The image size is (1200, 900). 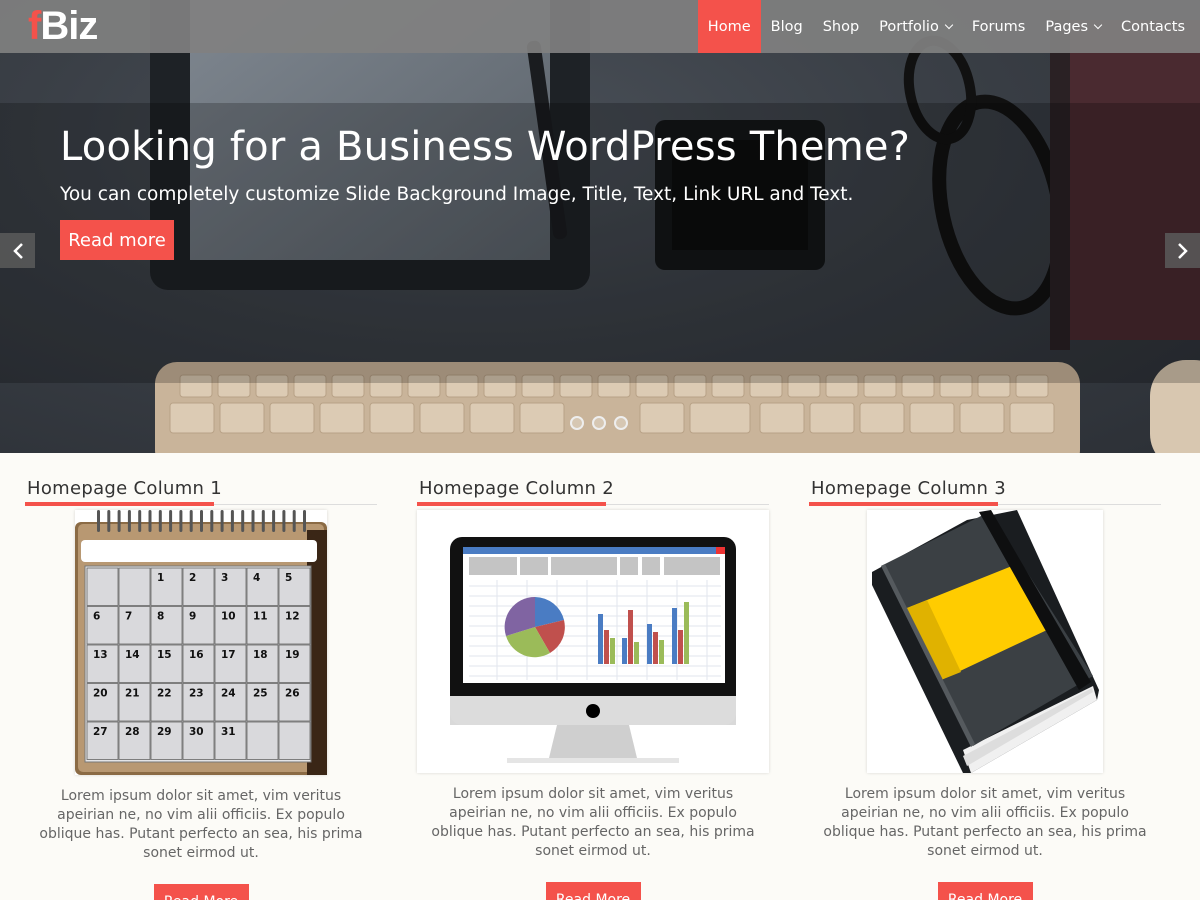 I want to click on calendar-day: 8, so click(x=160, y=617).